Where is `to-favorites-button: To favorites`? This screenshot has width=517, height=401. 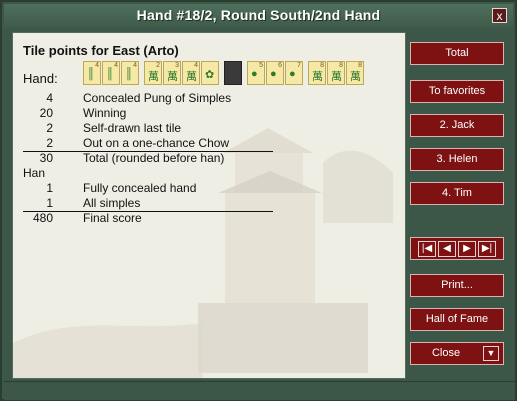 to-favorites-button: To favorites is located at coordinates (457, 91).